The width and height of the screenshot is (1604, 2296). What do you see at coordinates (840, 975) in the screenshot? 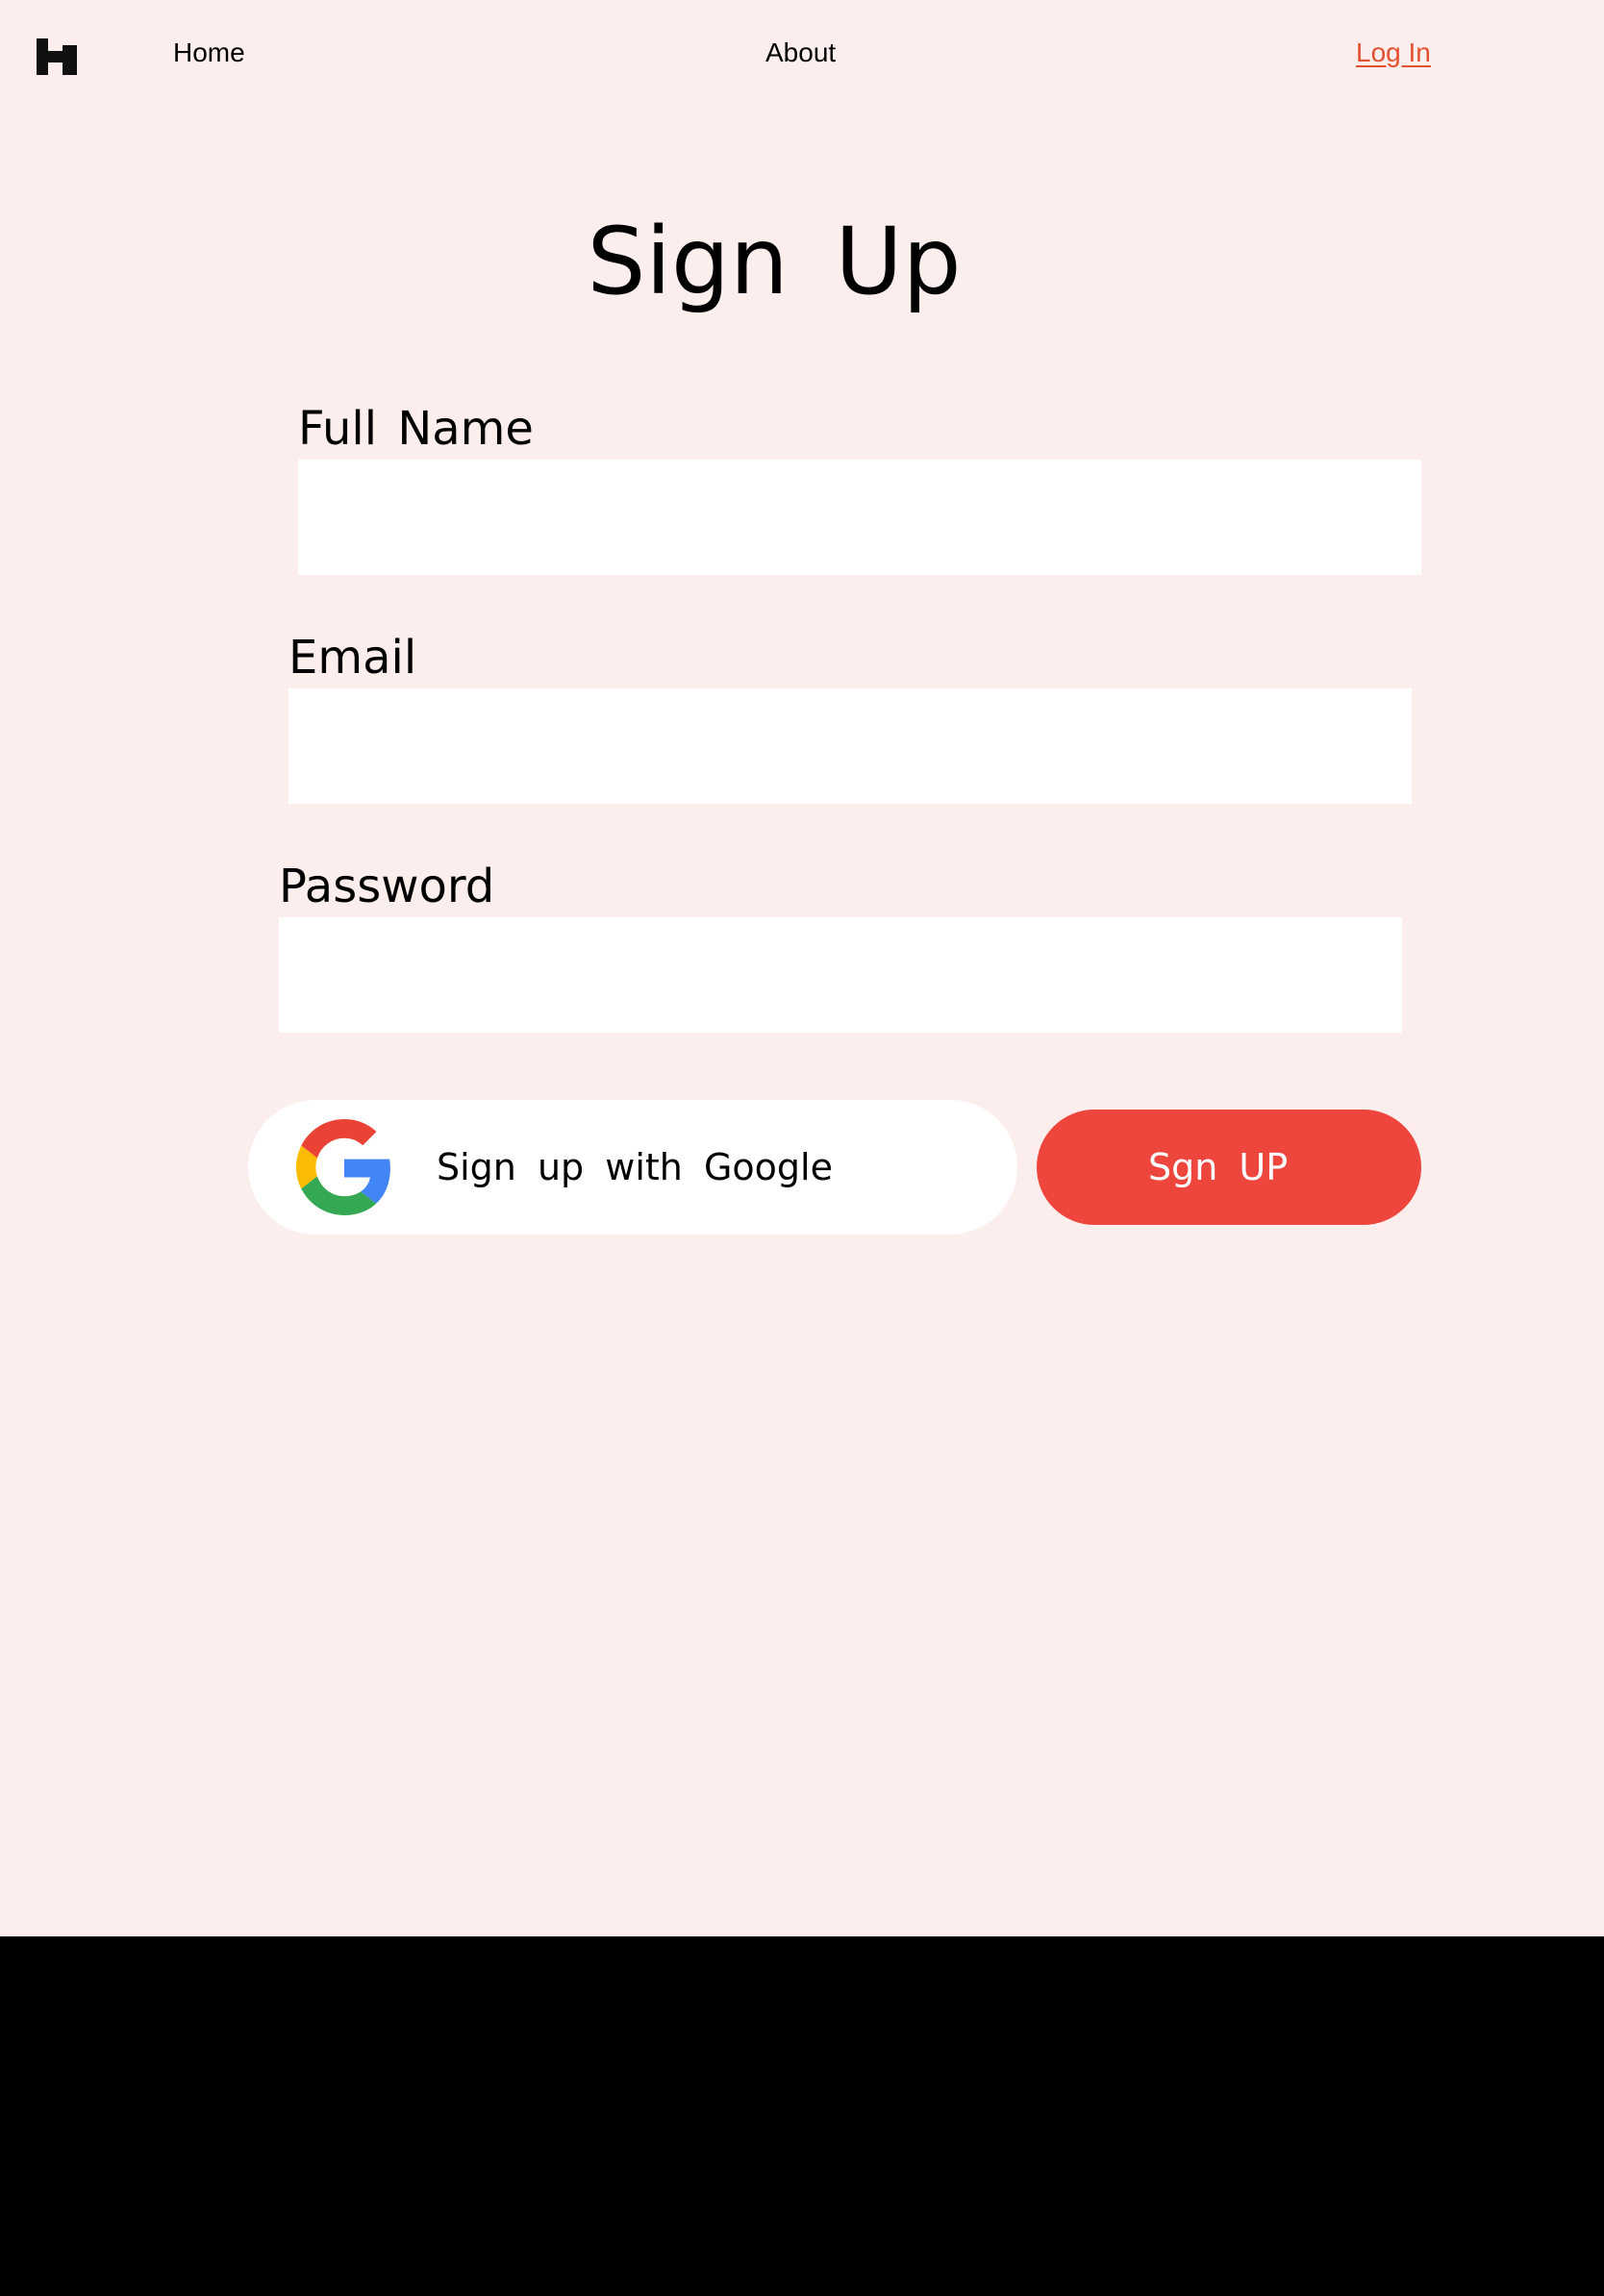
I see `password-input` at bounding box center [840, 975].